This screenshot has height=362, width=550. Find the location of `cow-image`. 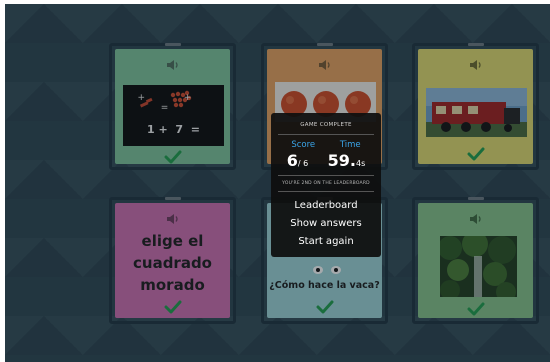

cow-image is located at coordinates (327, 270).